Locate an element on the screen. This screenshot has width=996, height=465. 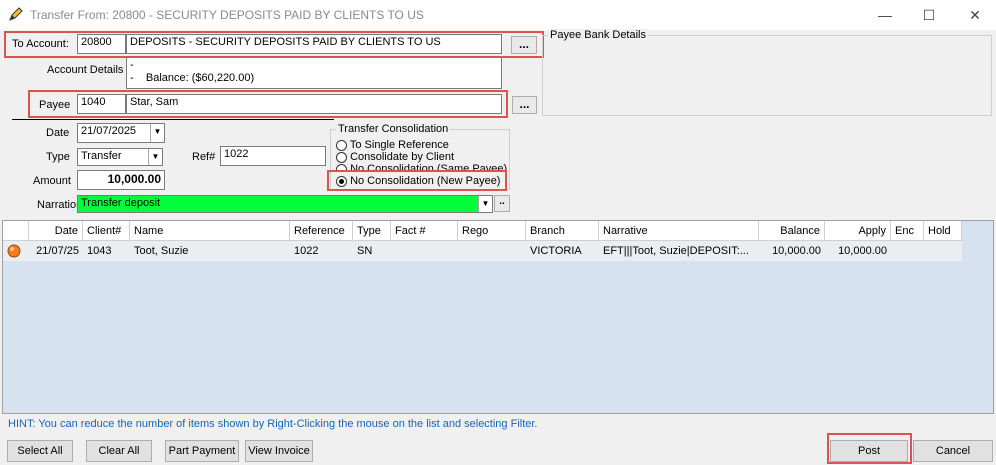
col-balance: Balance is located at coordinates (792, 231).